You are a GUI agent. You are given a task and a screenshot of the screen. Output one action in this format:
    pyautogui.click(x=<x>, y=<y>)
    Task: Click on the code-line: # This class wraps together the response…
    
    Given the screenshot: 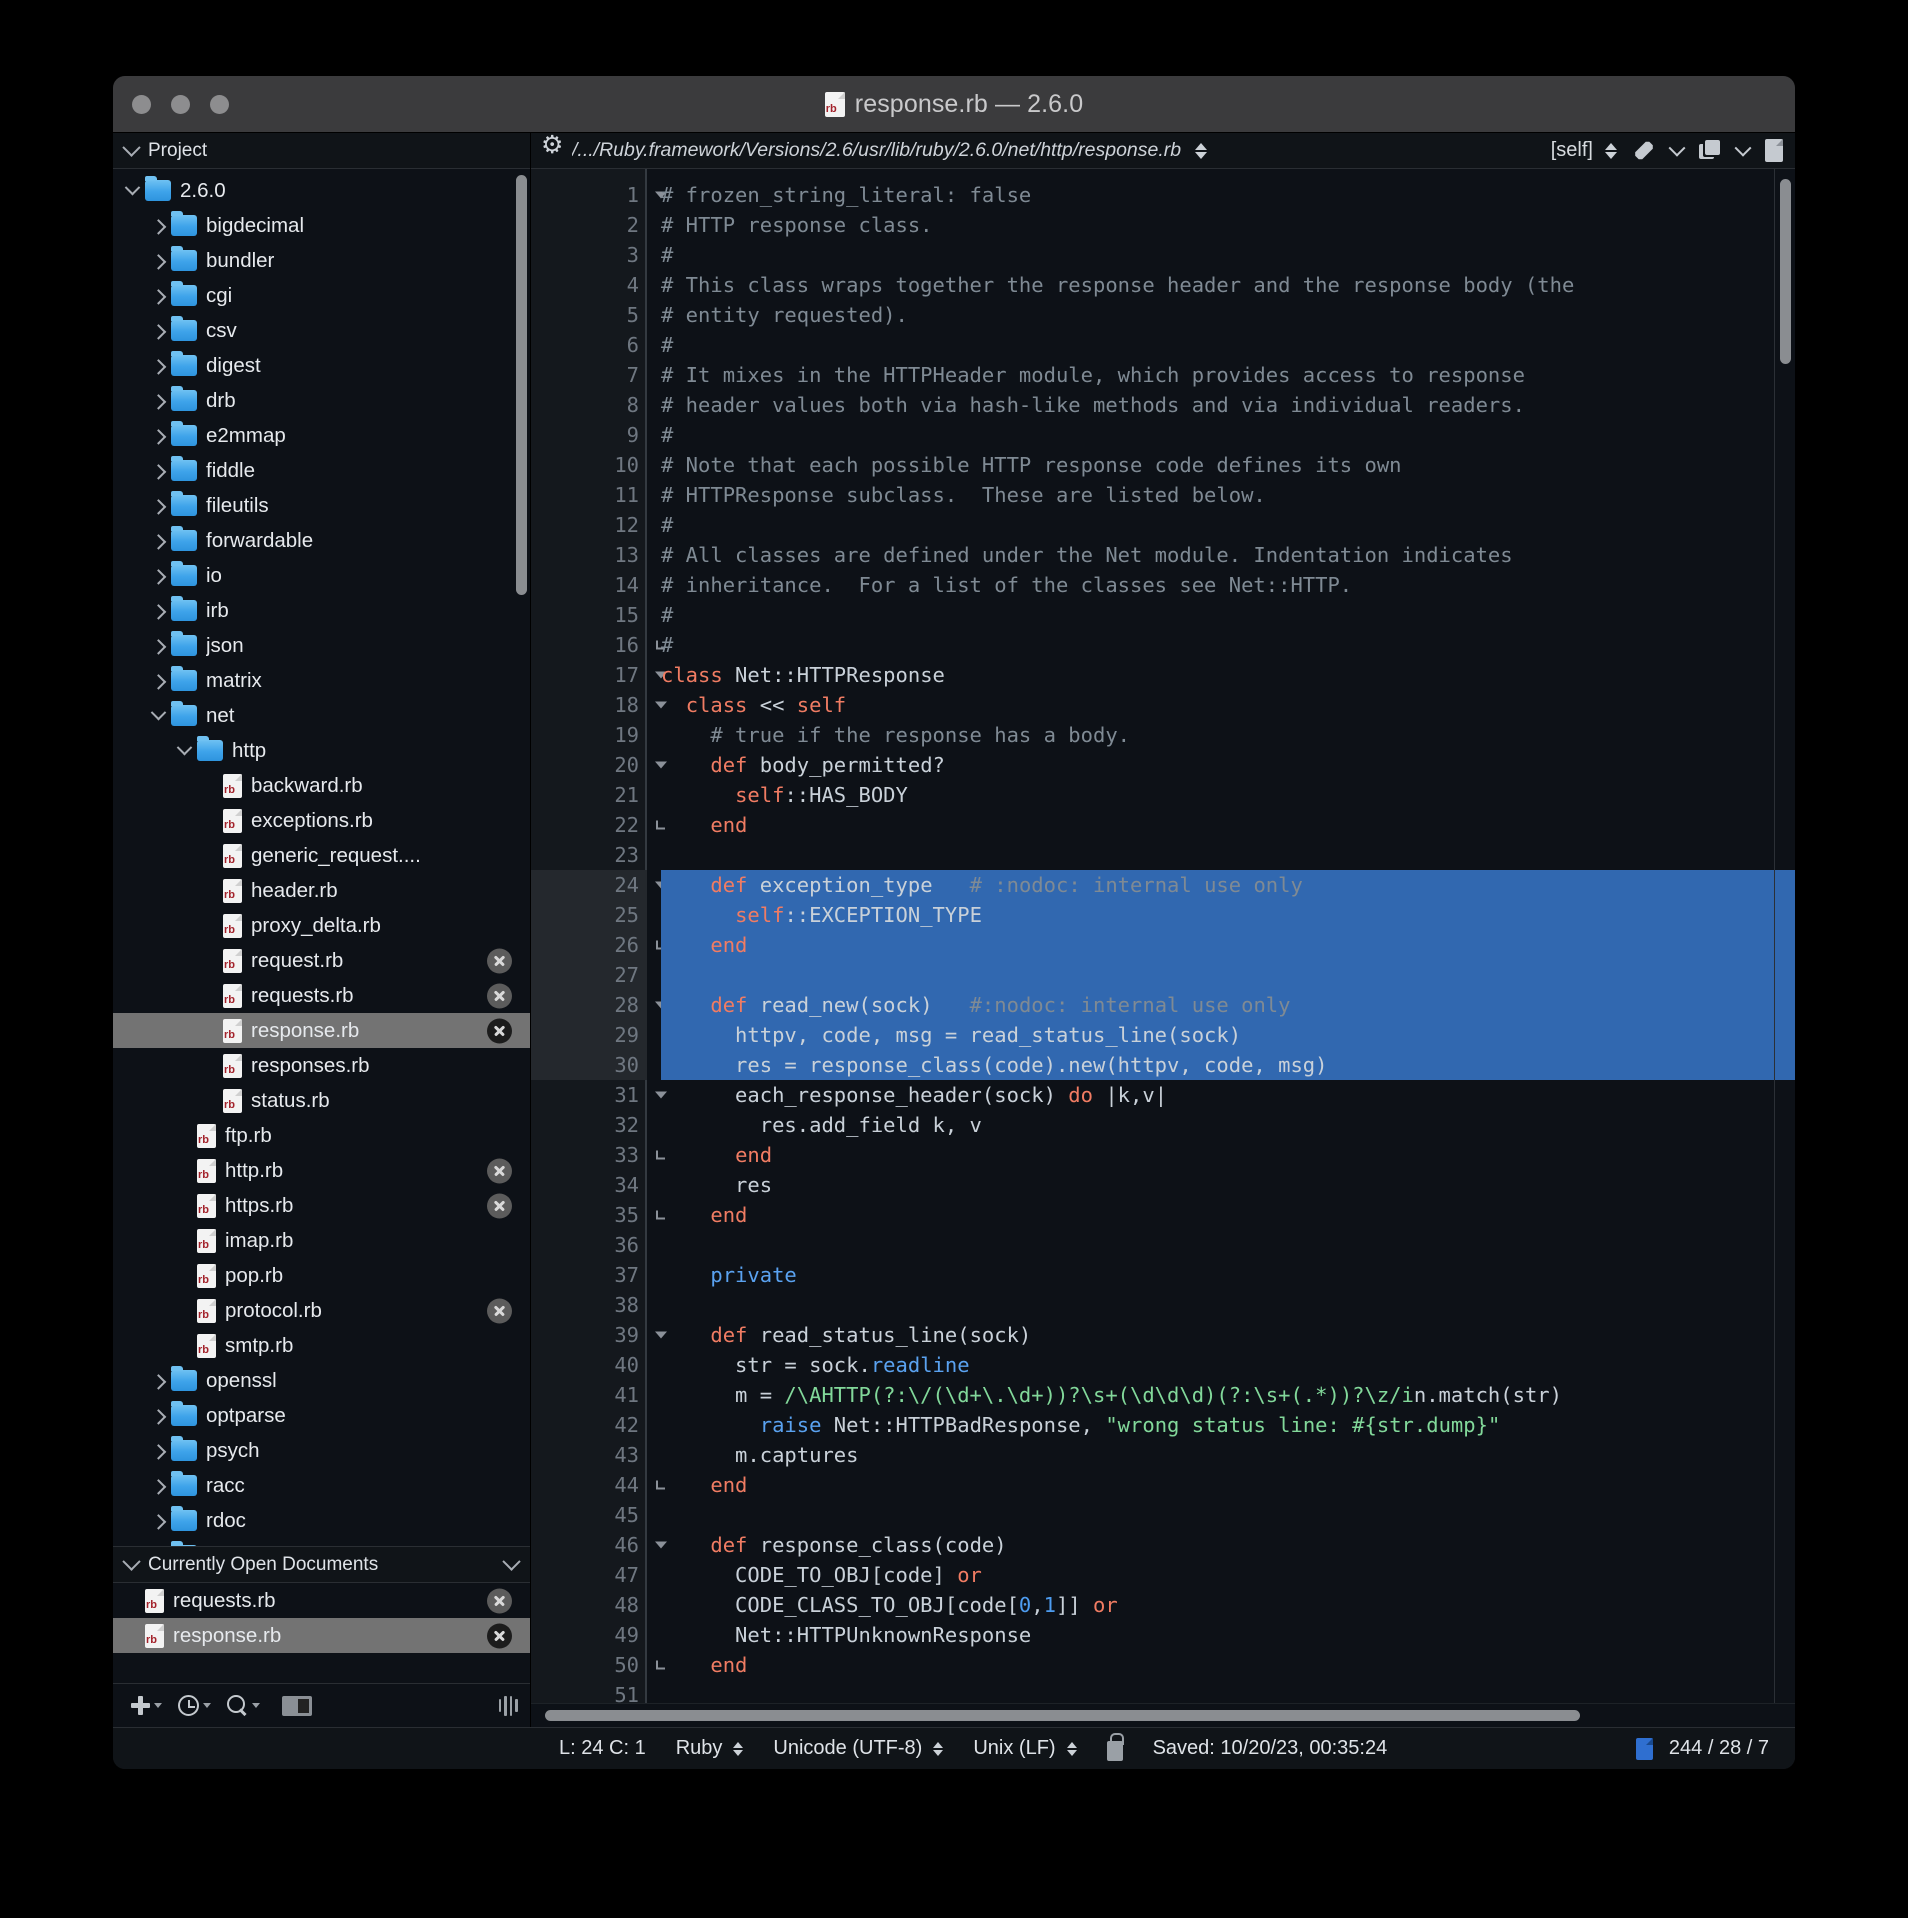 What is the action you would take?
    pyautogui.click(x=1228, y=285)
    